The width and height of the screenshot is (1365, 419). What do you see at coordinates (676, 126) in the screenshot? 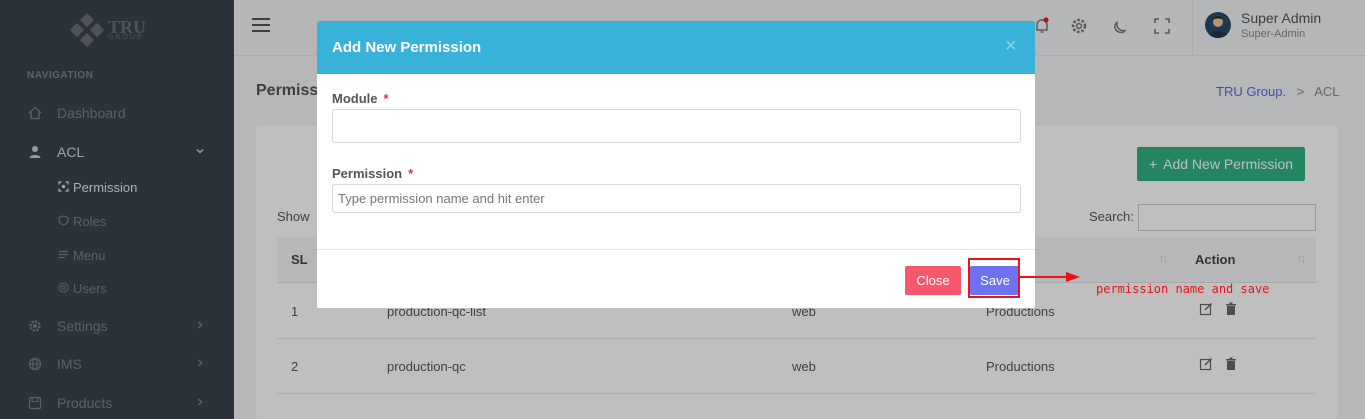
I see `module-input` at bounding box center [676, 126].